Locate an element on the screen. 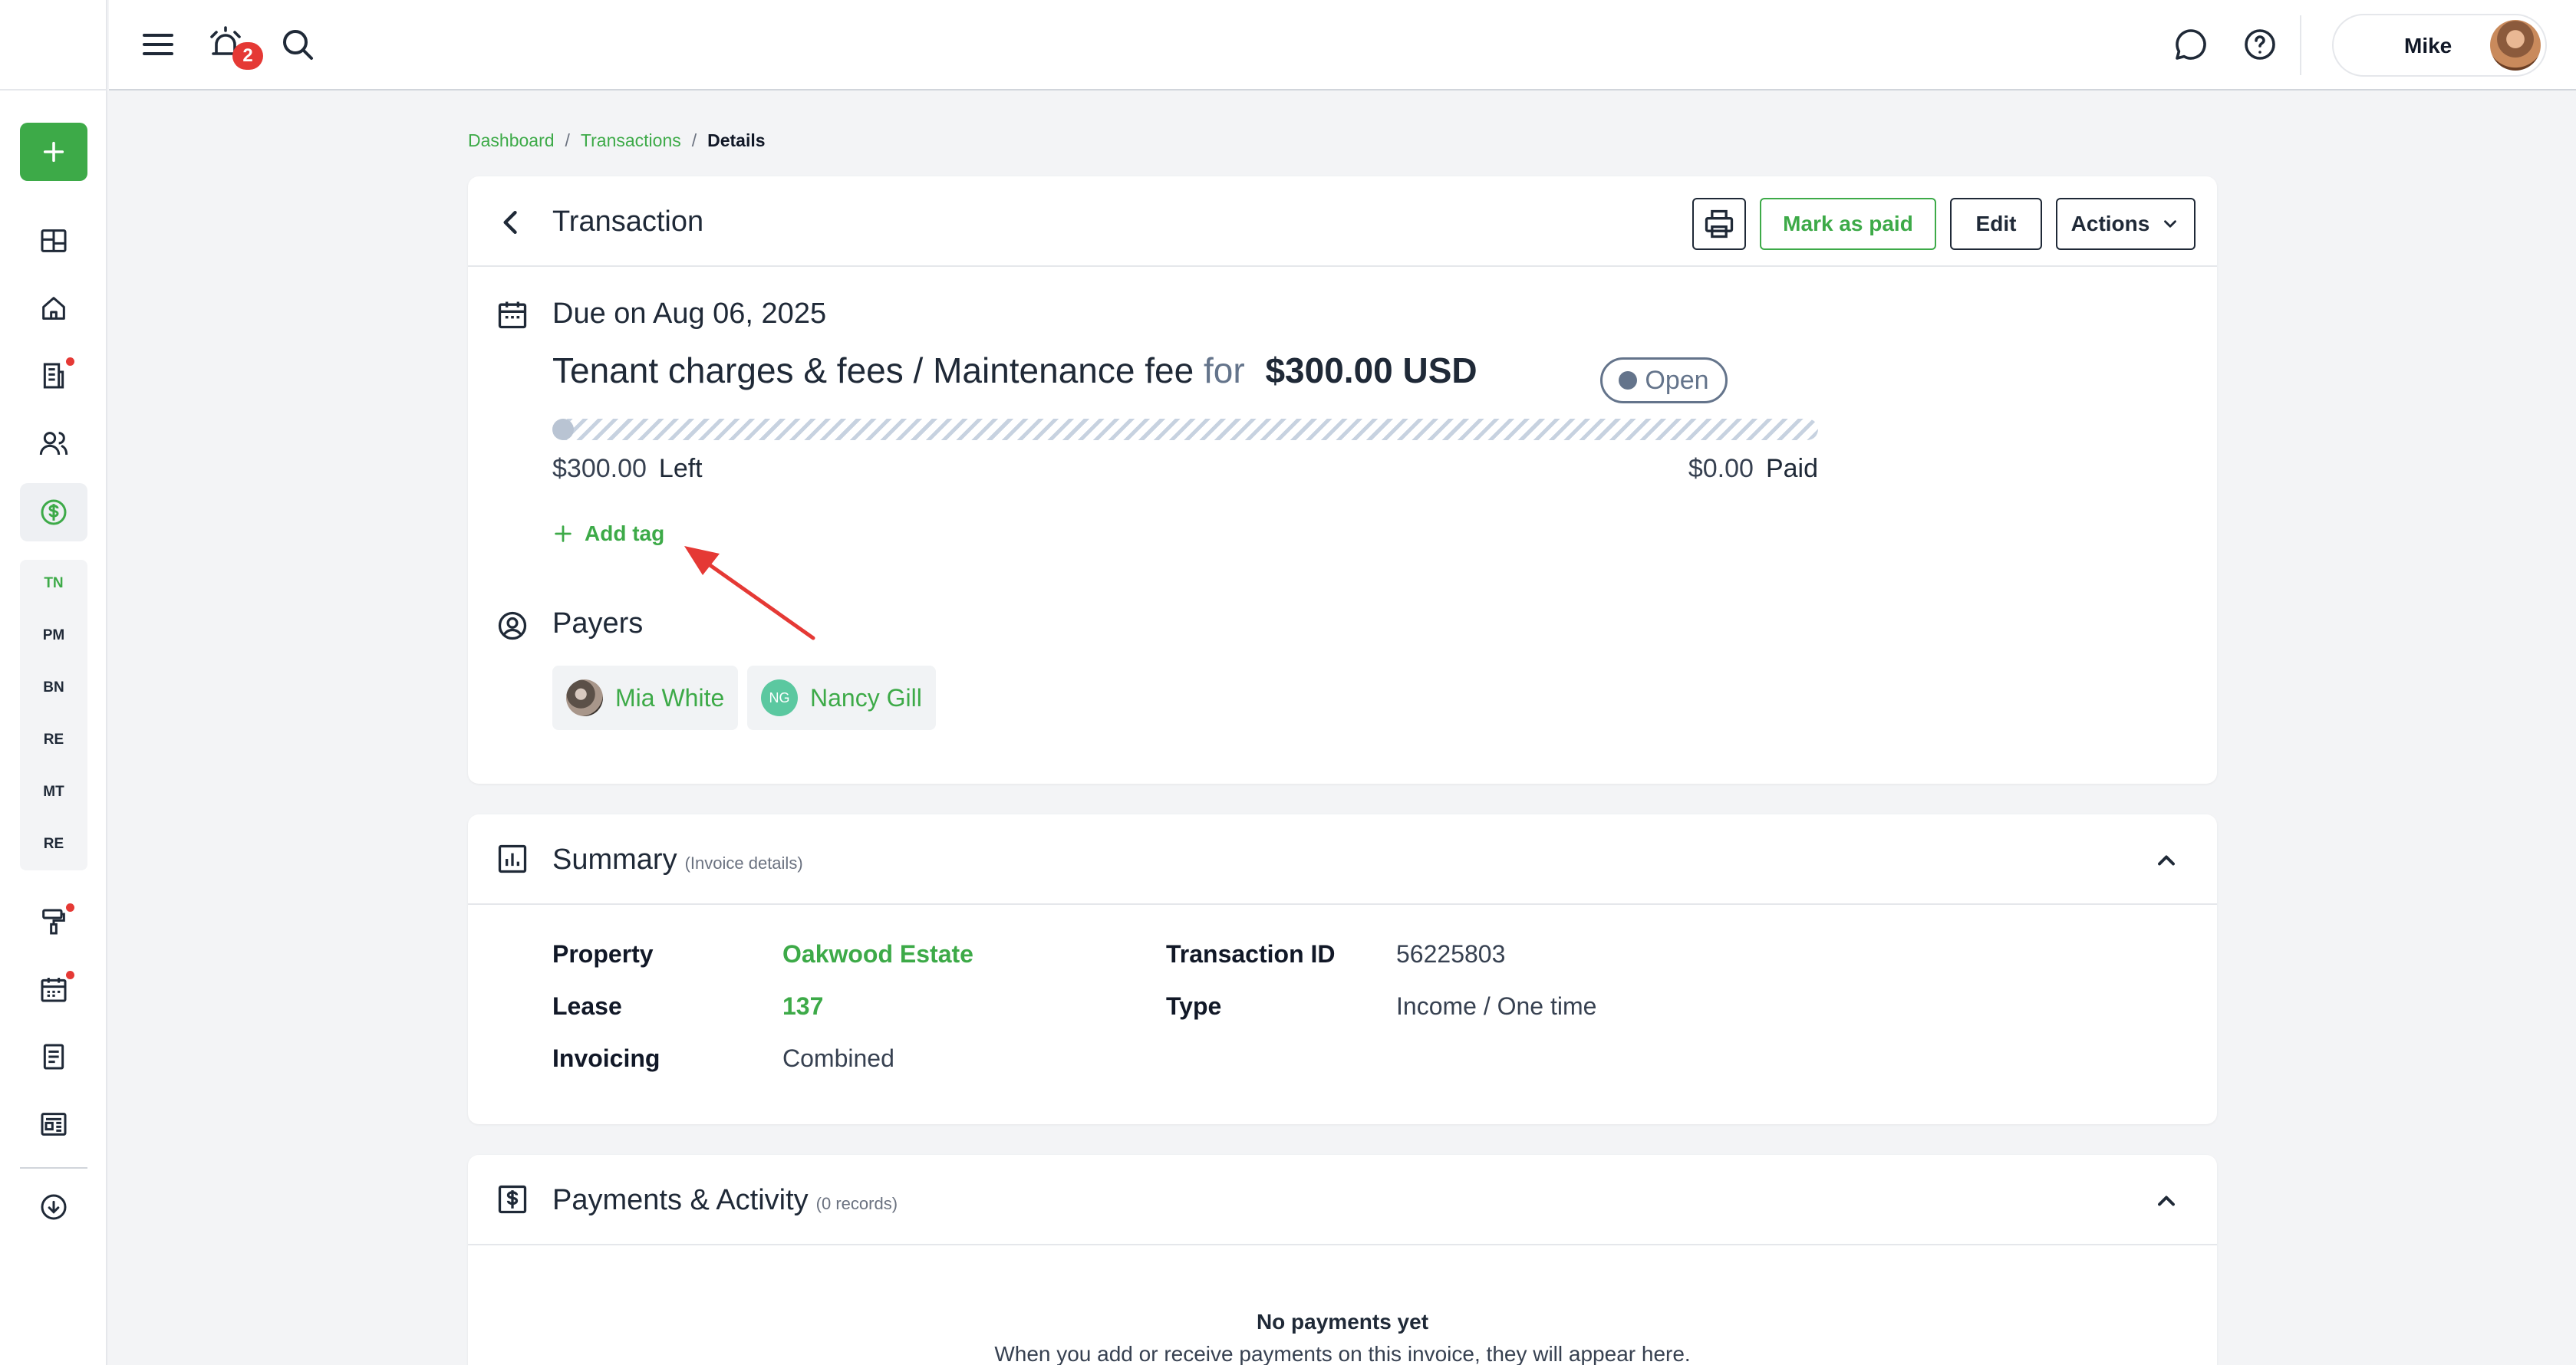 The height and width of the screenshot is (1365, 2576). subnav-item: MT is located at coordinates (53, 792).